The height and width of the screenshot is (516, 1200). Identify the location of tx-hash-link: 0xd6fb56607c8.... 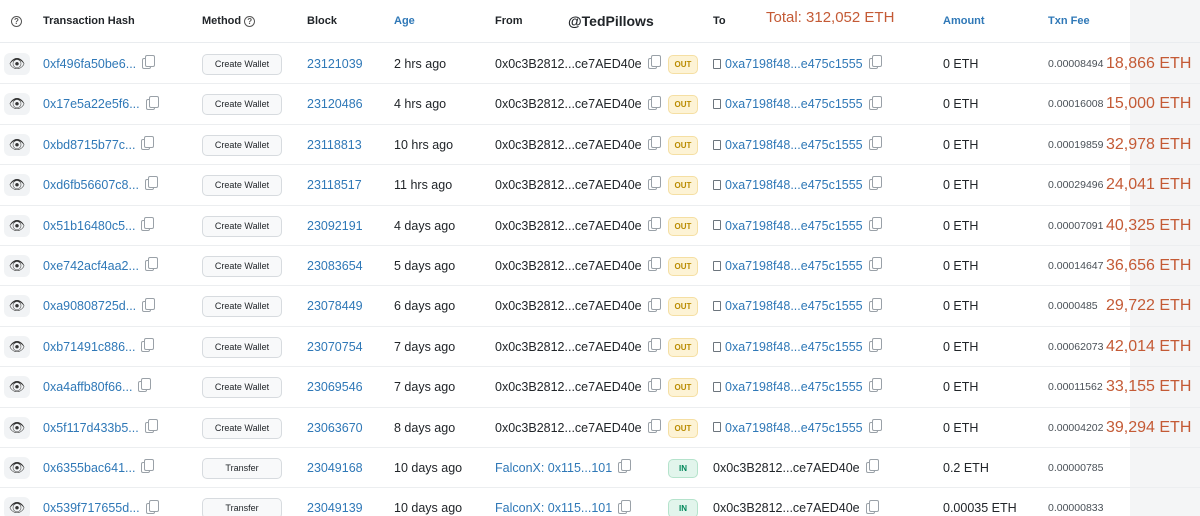
(91, 185).